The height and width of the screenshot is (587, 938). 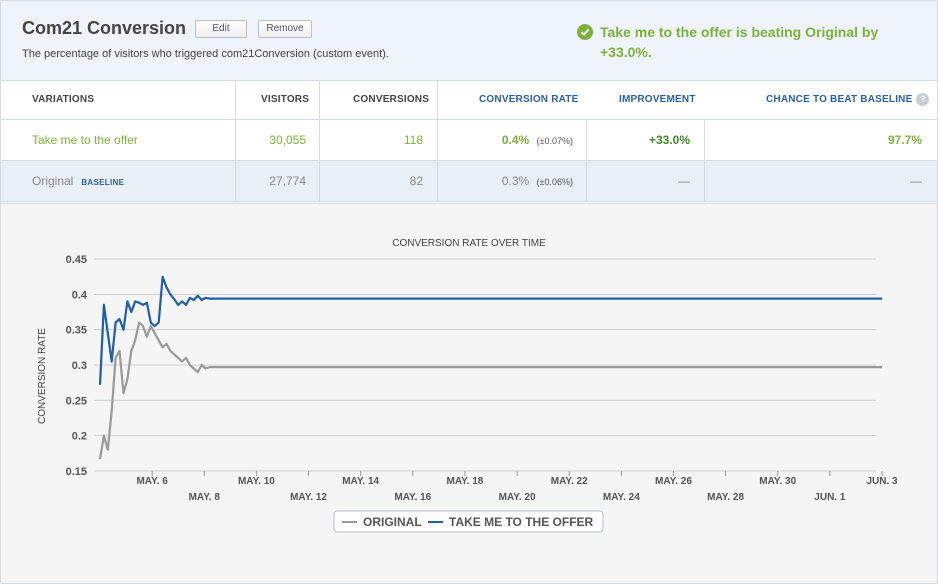 I want to click on column-header-conversions: CONVERSIONS, so click(x=391, y=100).